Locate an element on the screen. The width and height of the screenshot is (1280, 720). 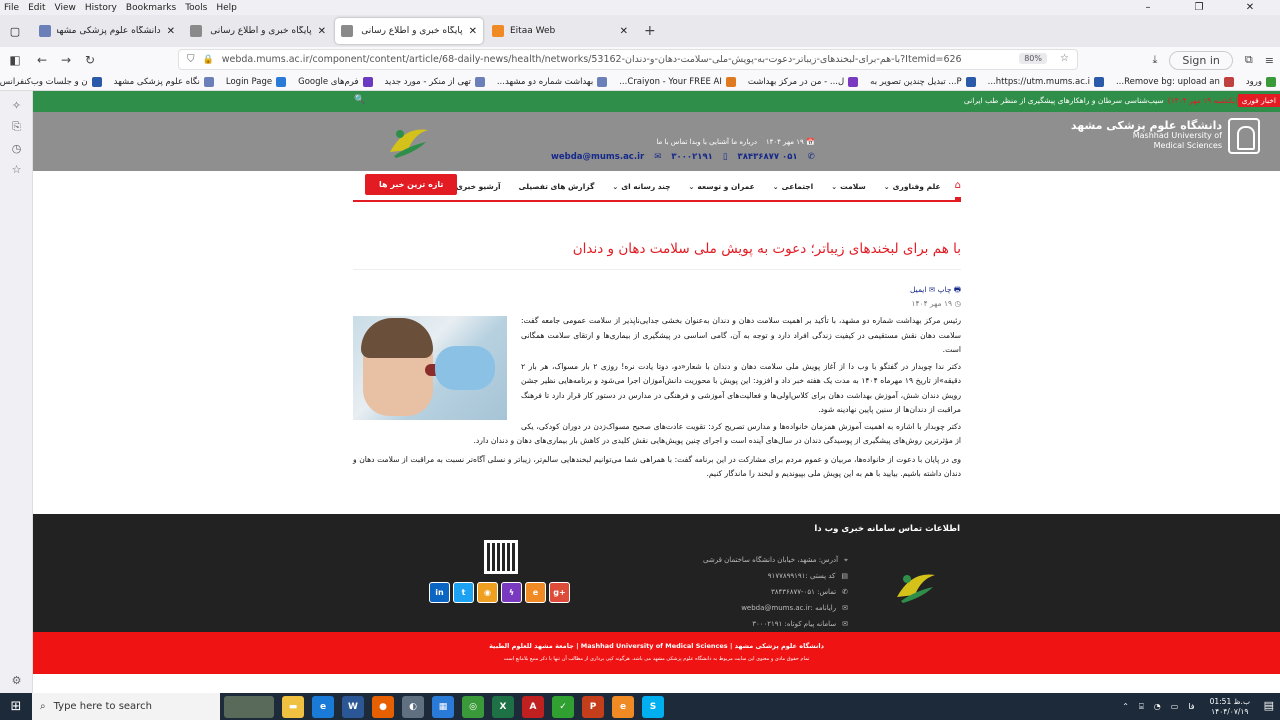
bookmark-item: ل... - من در مرکز بهداشت is located at coordinates (803, 81).